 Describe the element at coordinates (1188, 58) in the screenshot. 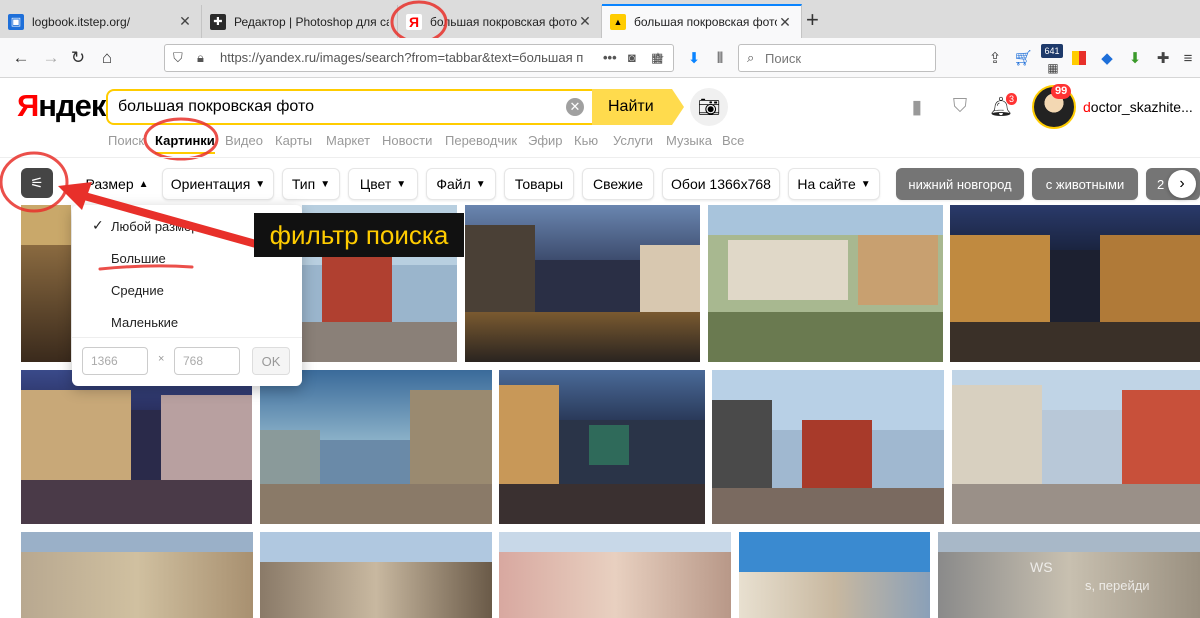

I see `menu-icon: ≡` at that location.